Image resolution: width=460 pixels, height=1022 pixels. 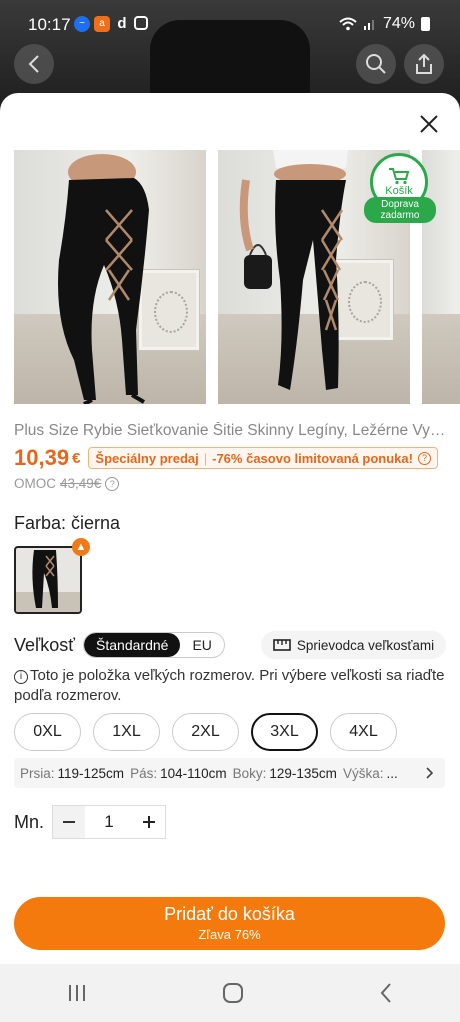 I want to click on measure-key: Výška:, so click(x=363, y=773).